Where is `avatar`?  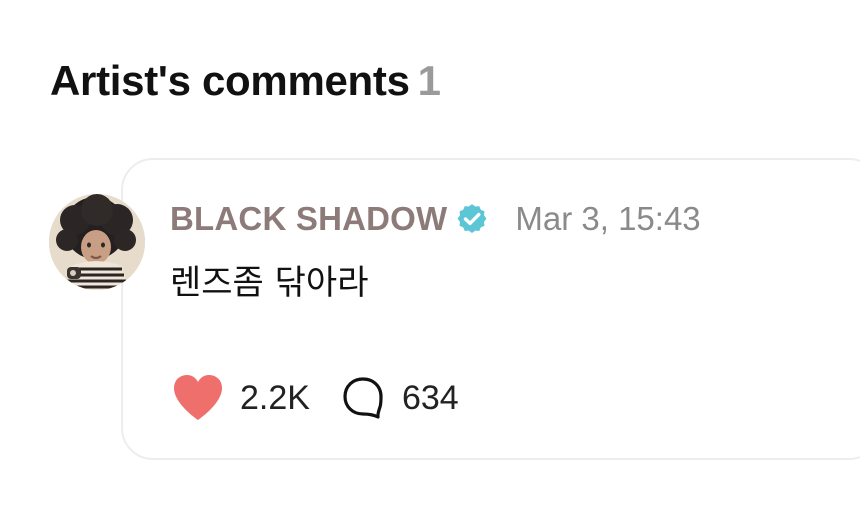
avatar is located at coordinates (97, 242).